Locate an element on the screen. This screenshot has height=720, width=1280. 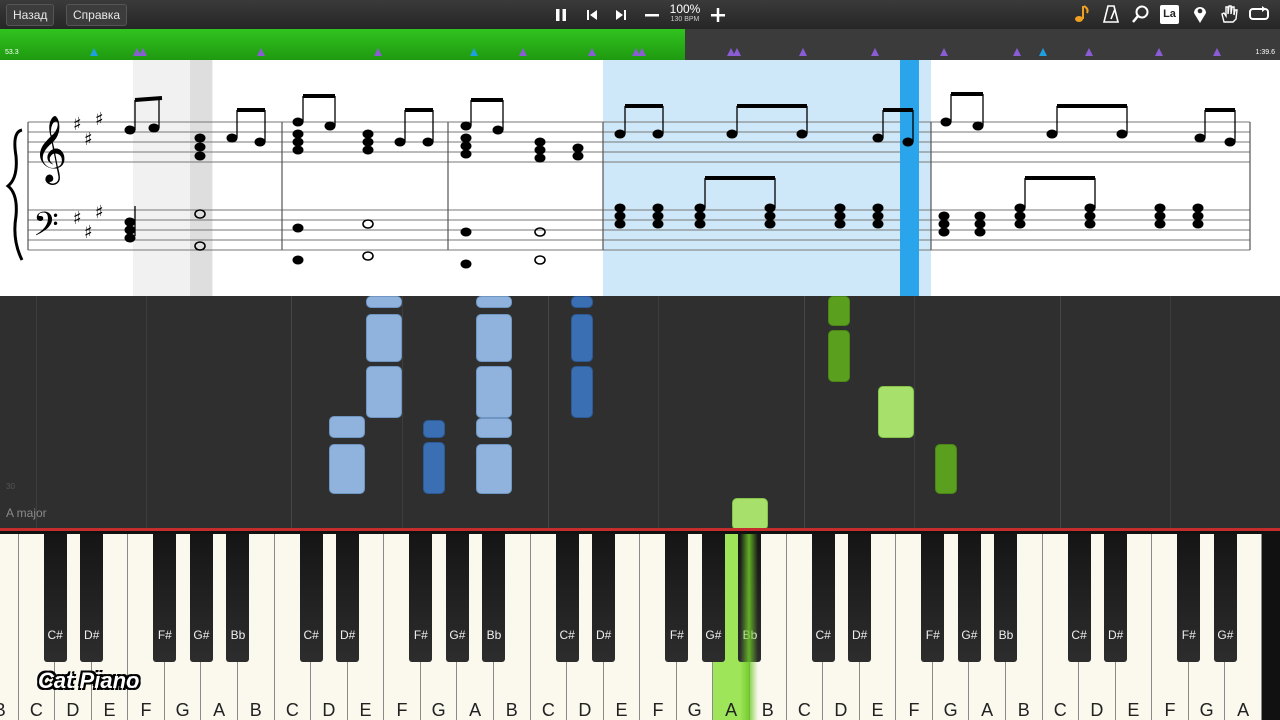
playback-cursor is located at coordinates (909, 178).